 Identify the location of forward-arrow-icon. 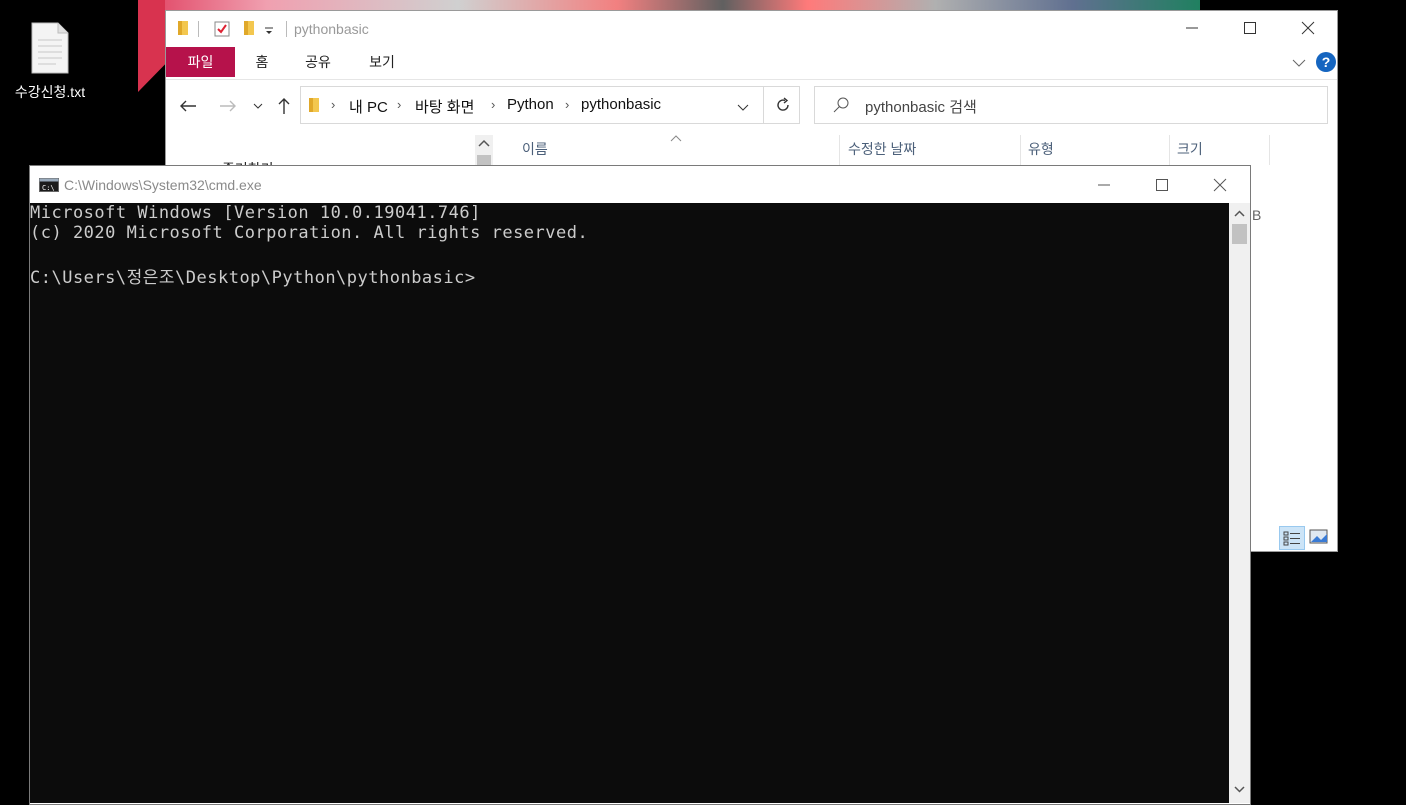
(228, 106).